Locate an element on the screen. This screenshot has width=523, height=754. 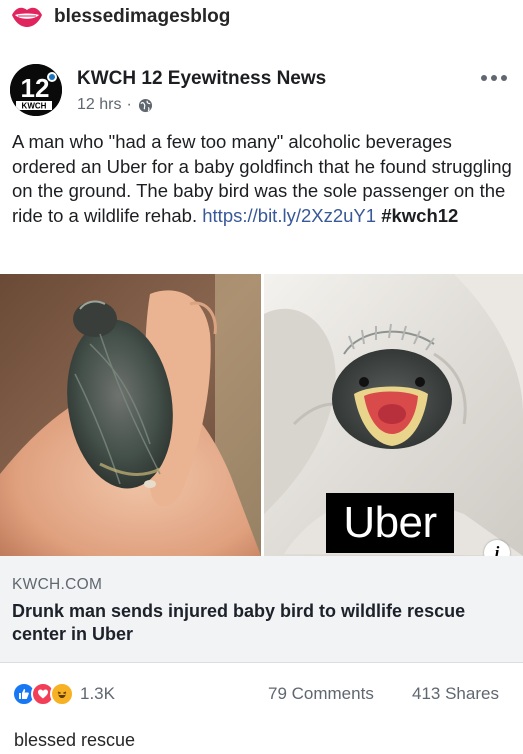
link-domain: KWCH.COM is located at coordinates (57, 584).